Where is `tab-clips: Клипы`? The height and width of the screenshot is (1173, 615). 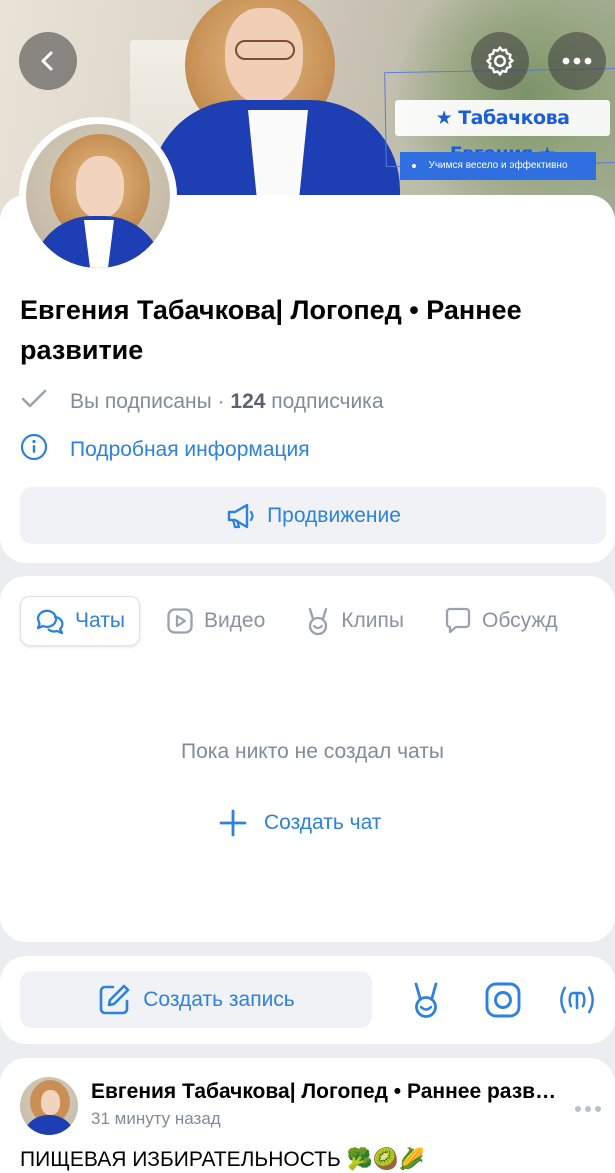 tab-clips: Клипы is located at coordinates (354, 621).